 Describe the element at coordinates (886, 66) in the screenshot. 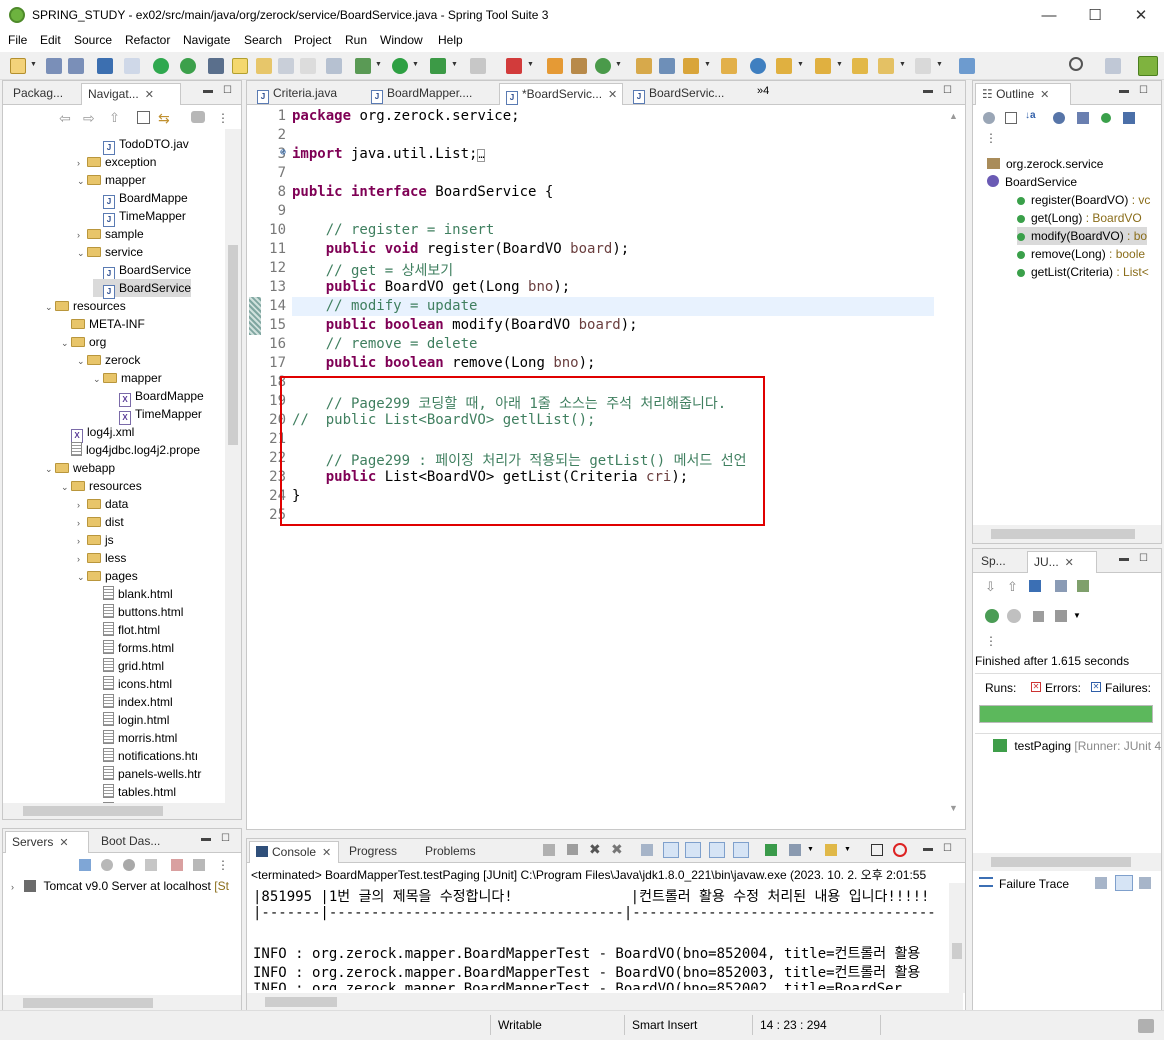

I see `back-icon` at that location.